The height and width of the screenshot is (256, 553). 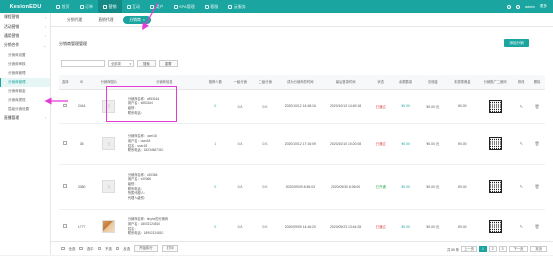 What do you see at coordinates (58, 6) in the screenshot?
I see `home-icon` at bounding box center [58, 6].